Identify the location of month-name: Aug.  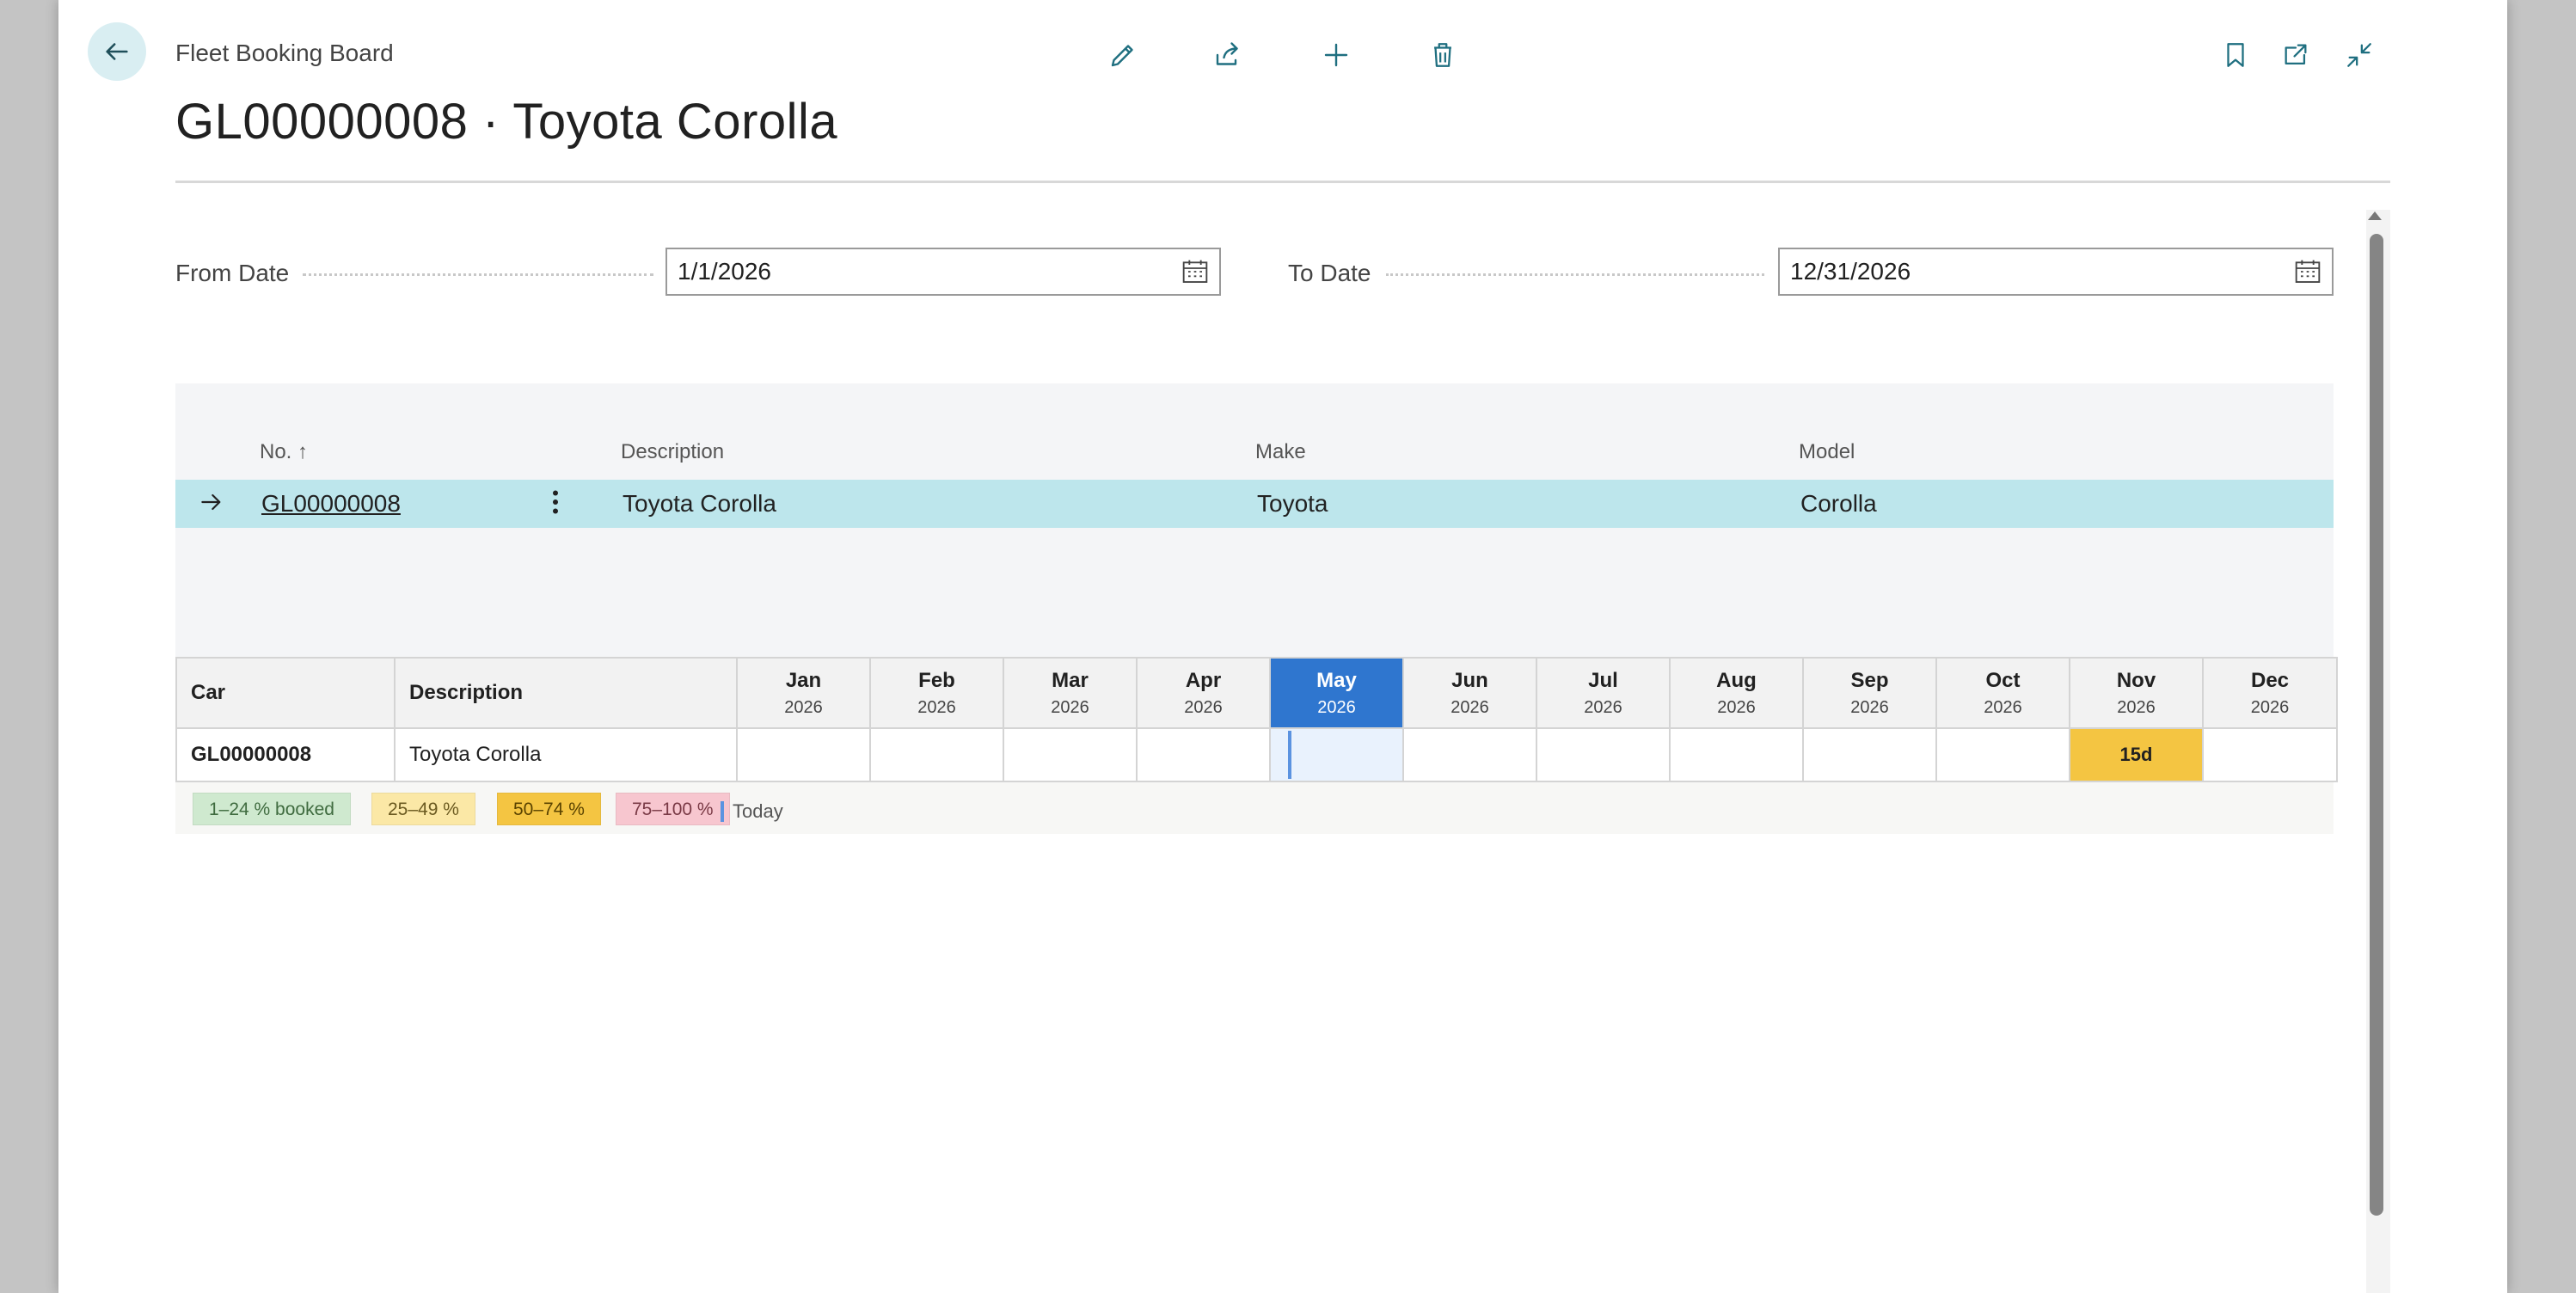
(1736, 680).